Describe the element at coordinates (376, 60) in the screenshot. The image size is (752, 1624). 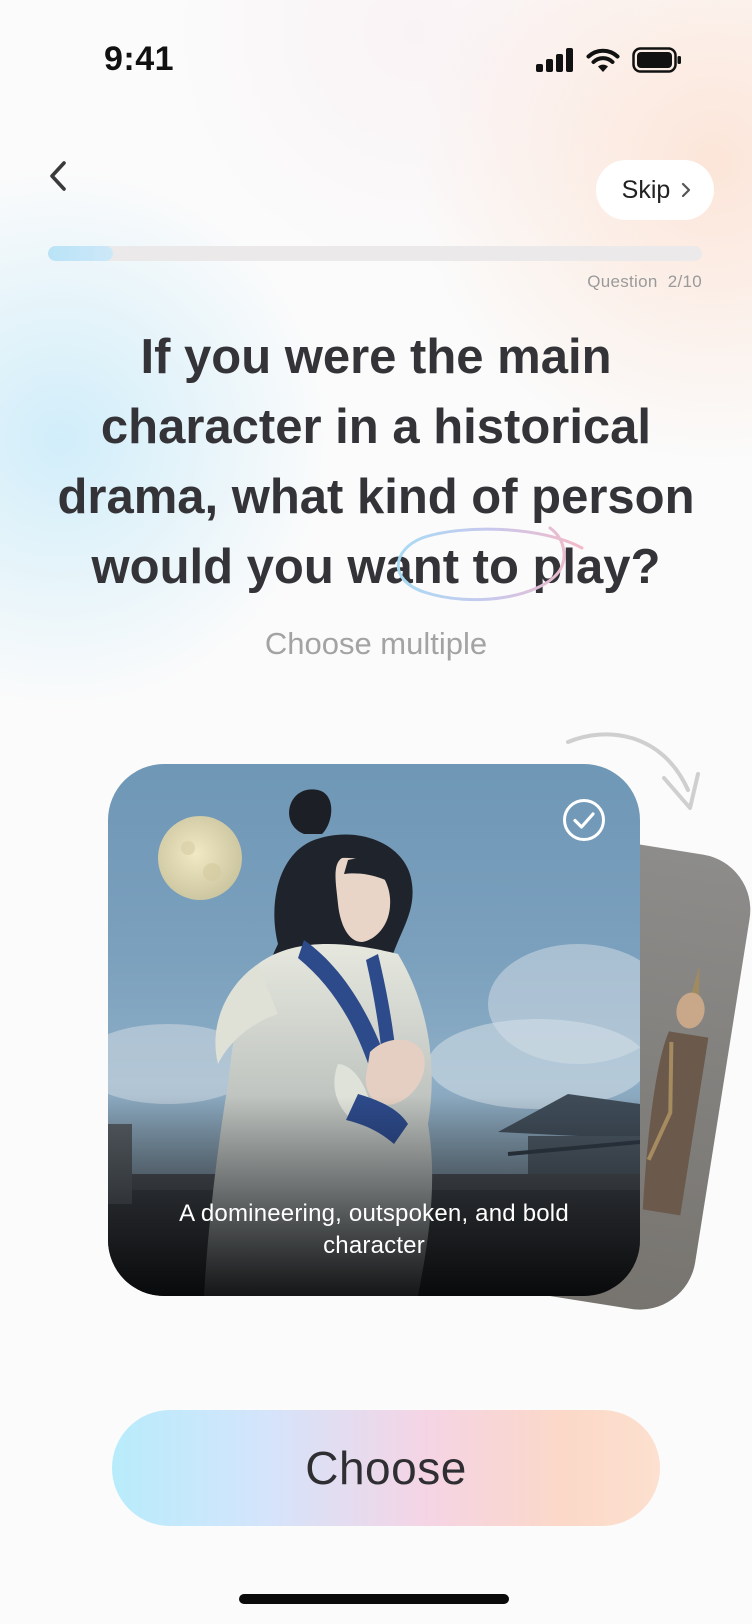
I see `status-bar: 9:41` at that location.